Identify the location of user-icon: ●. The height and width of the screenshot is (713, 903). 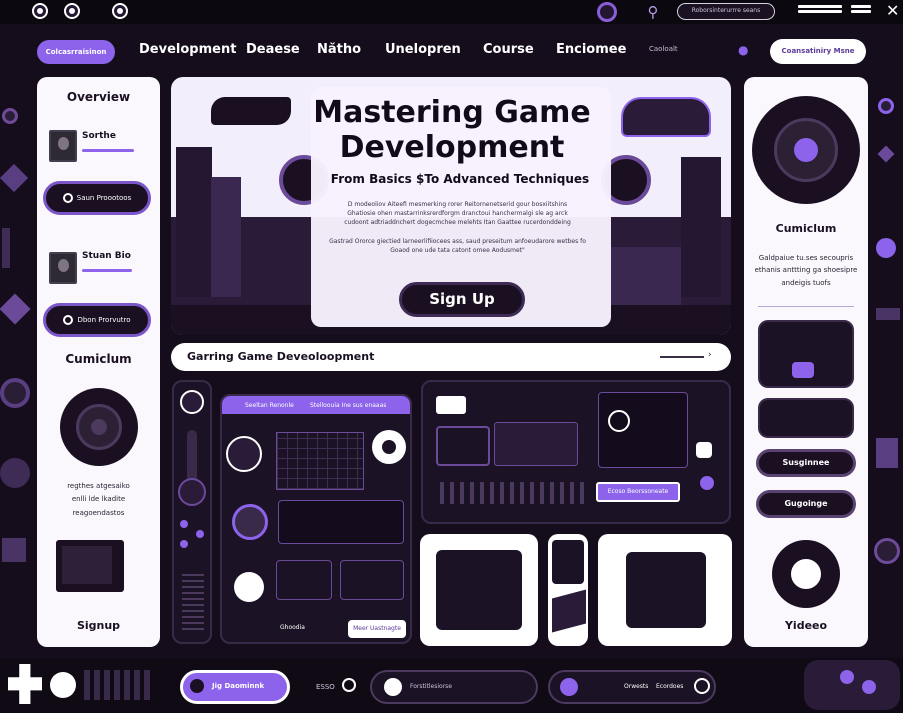
(743, 50).